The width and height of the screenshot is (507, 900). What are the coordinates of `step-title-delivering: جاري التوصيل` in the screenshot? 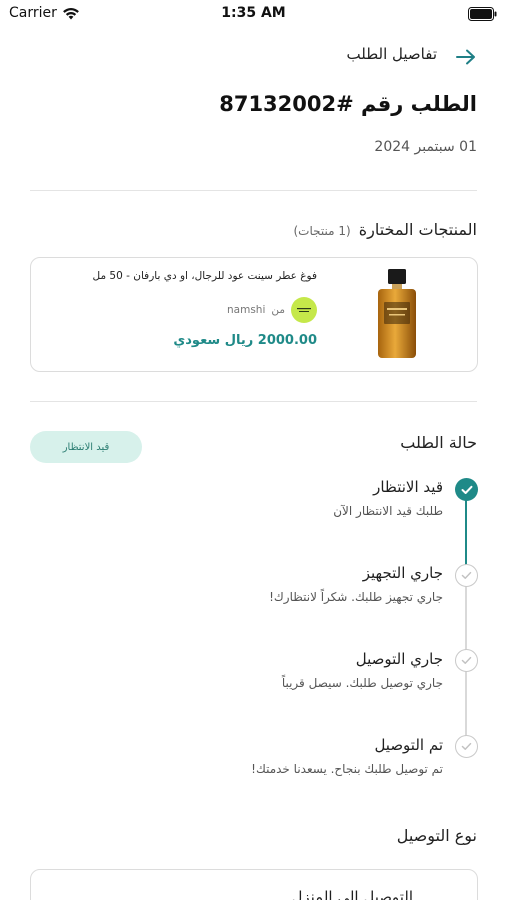 It's located at (399, 659).